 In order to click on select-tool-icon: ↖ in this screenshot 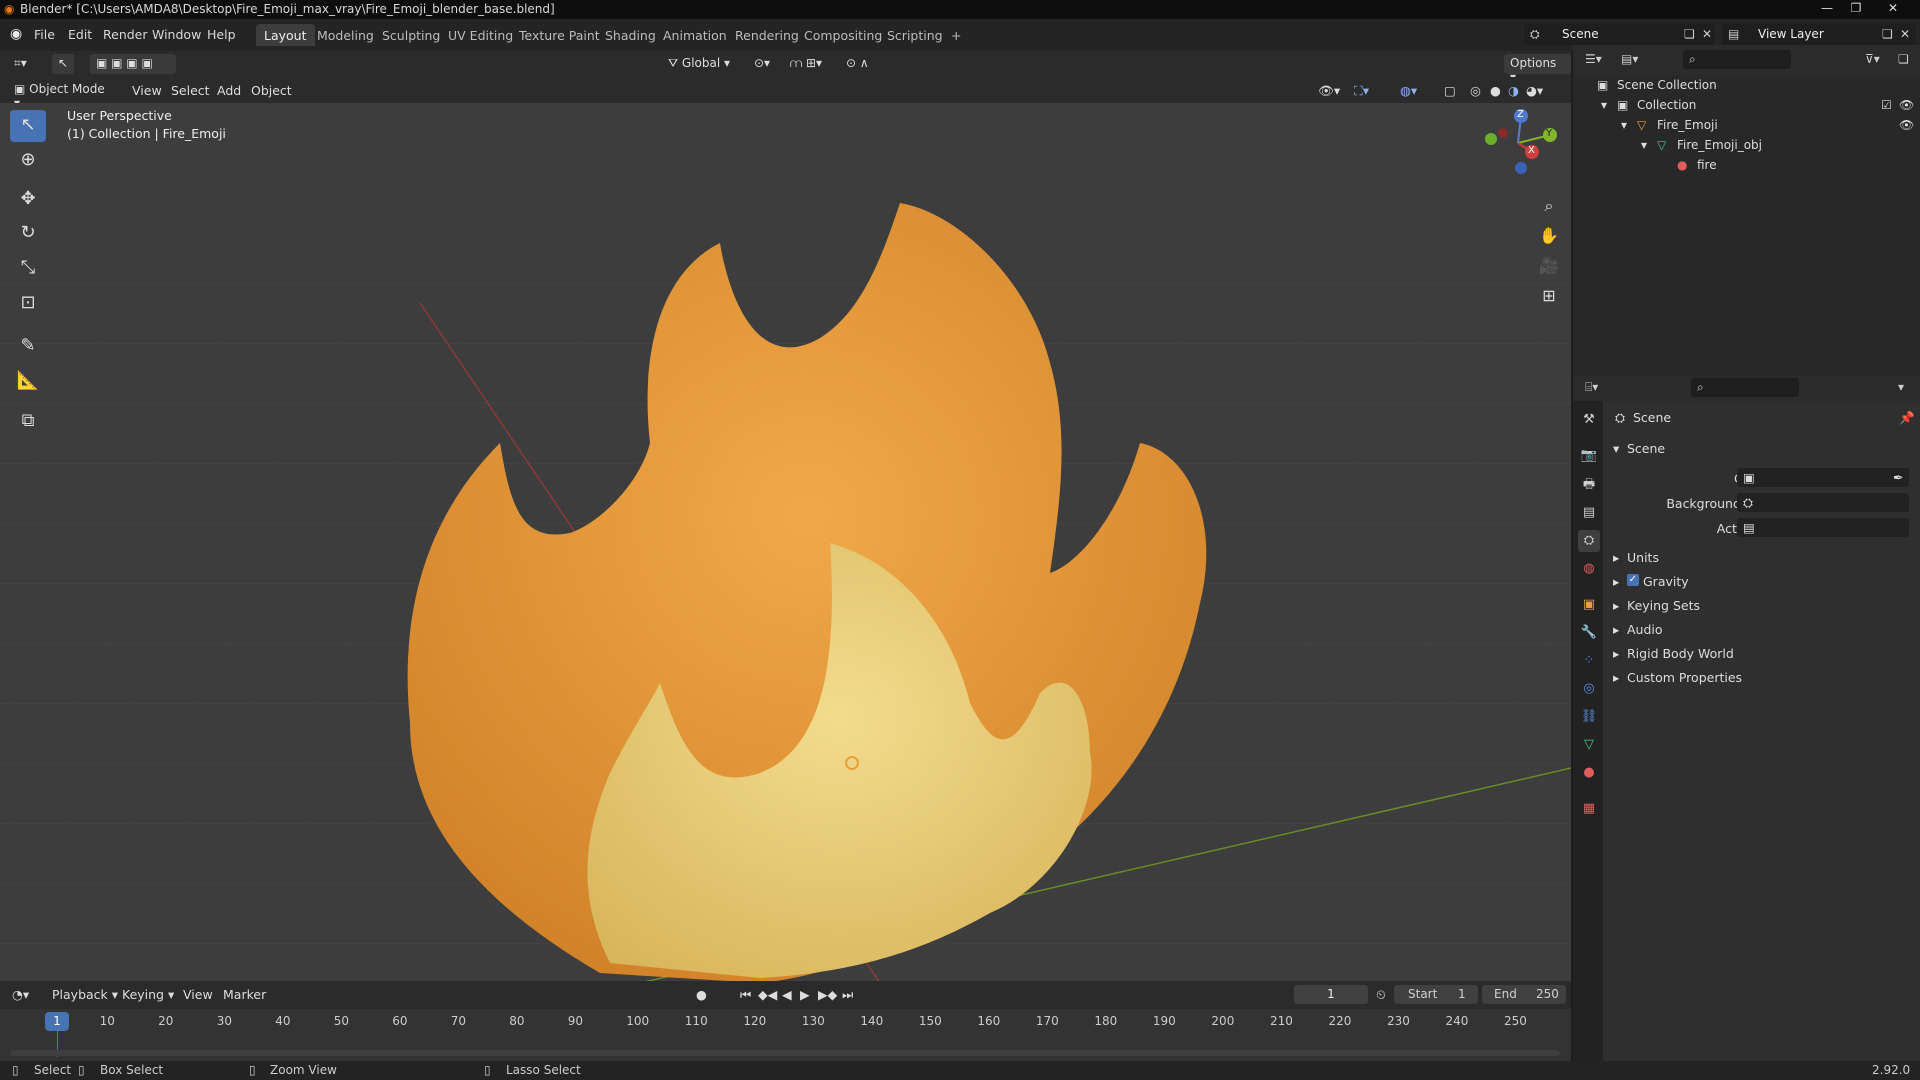, I will do `click(63, 64)`.